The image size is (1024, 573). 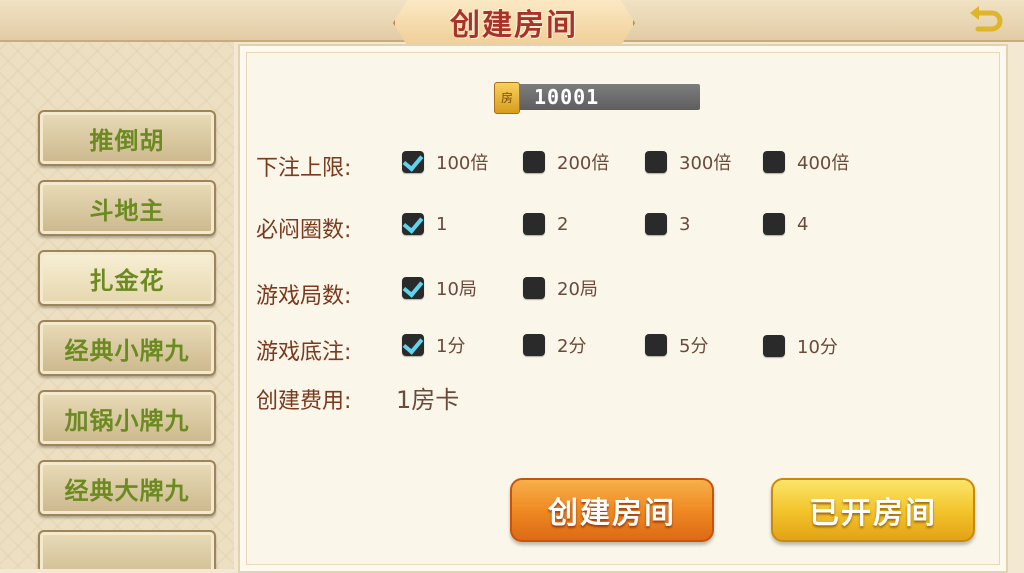 I want to click on base-bet-option-2: 2分, so click(x=554, y=345).